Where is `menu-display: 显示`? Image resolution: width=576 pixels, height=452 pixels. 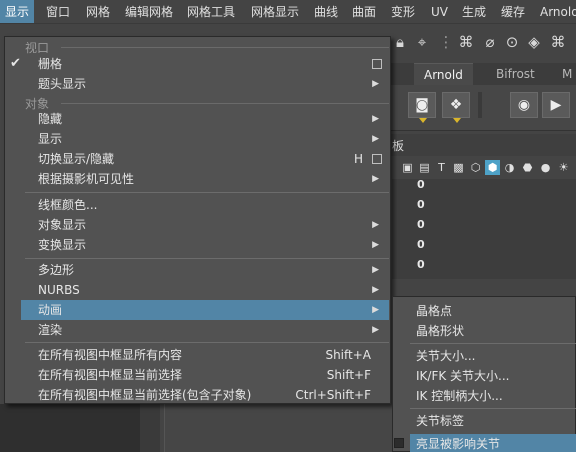
menu-display: 显示 is located at coordinates (17, 11).